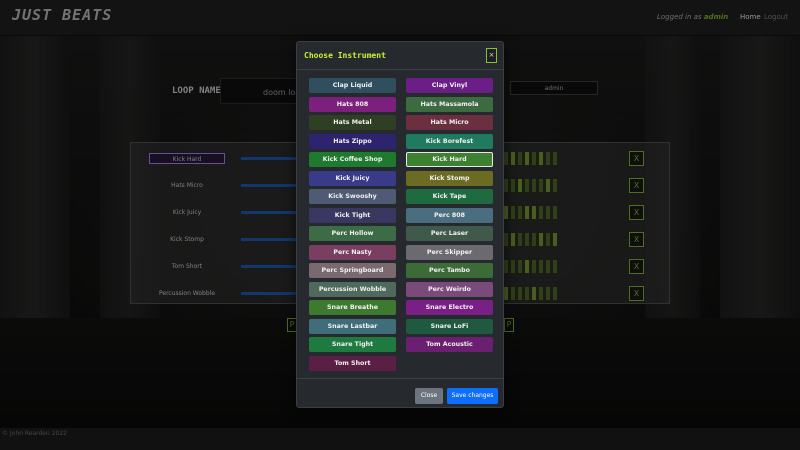 The image size is (800, 450). I want to click on instrument-option-tom-short: Tom Short, so click(352, 363).